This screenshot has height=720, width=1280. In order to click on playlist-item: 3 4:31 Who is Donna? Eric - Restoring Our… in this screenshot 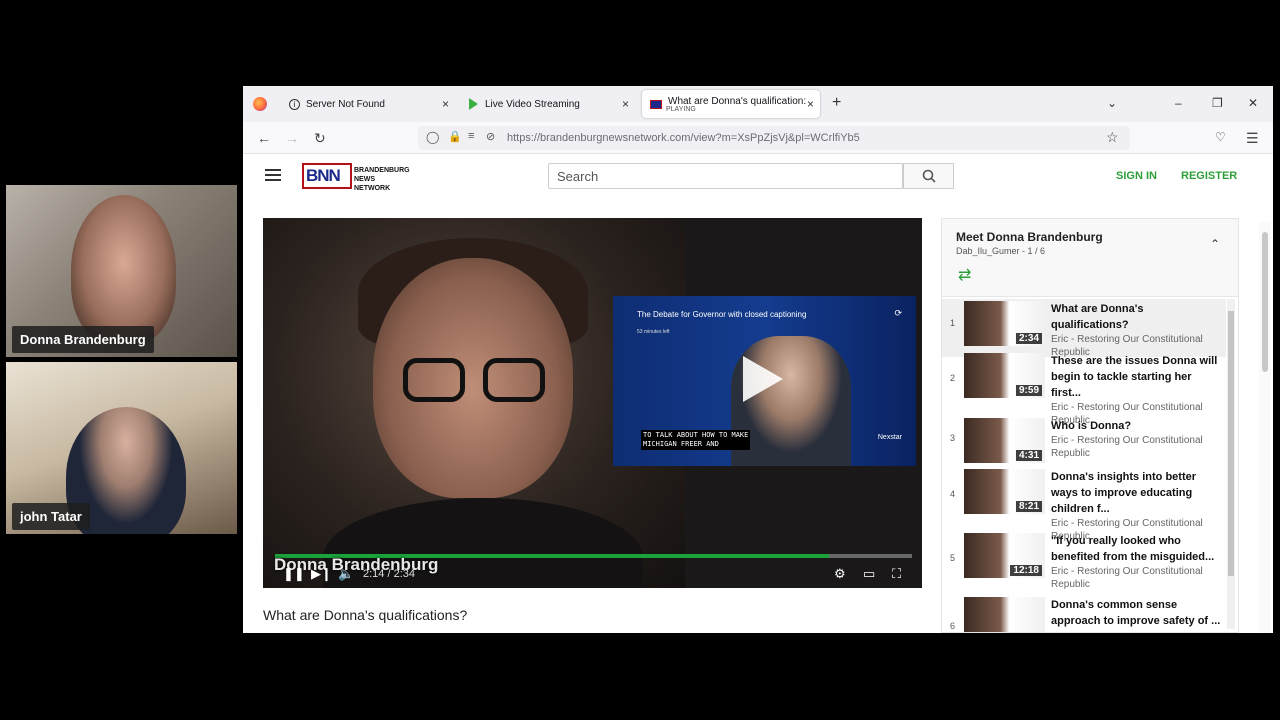, I will do `click(1084, 445)`.